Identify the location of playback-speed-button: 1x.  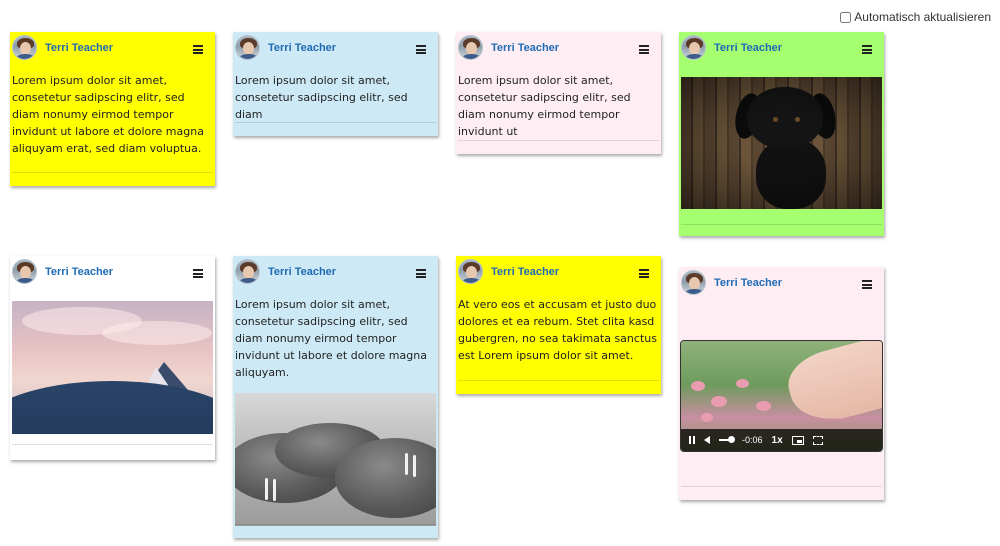
(777, 440).